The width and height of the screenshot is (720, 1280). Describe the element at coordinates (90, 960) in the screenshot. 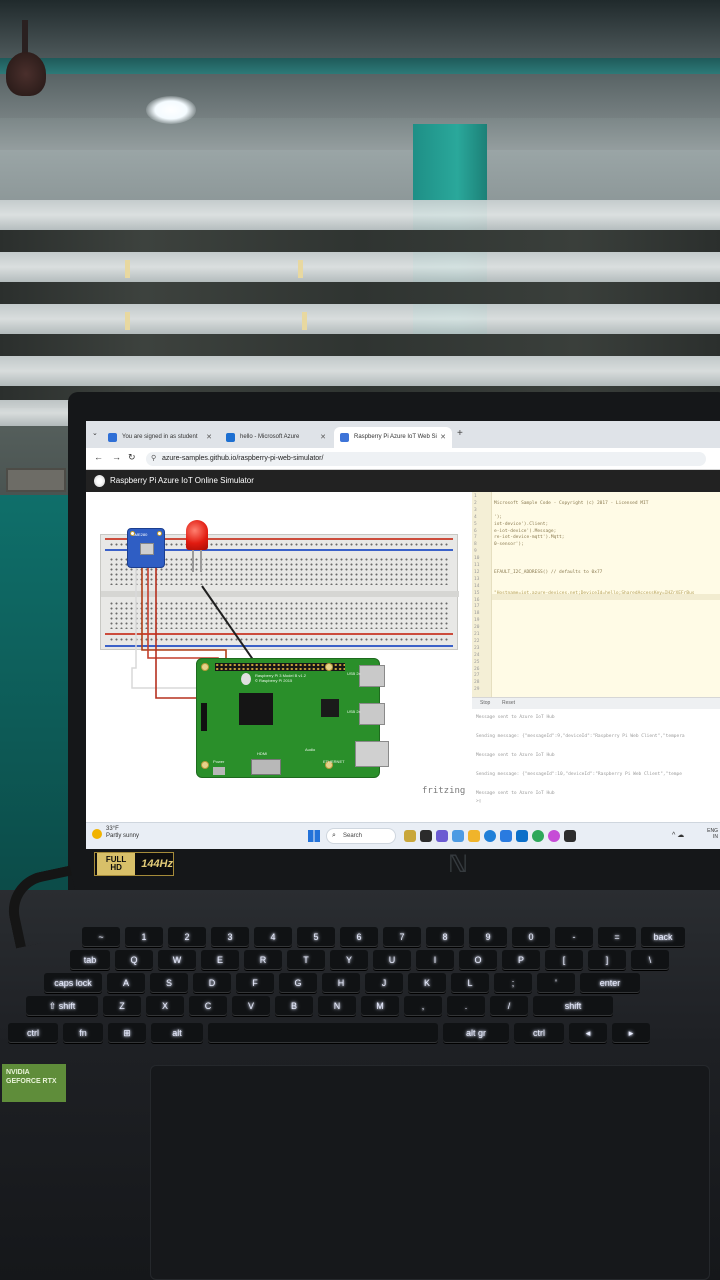

I see `key: tab` at that location.